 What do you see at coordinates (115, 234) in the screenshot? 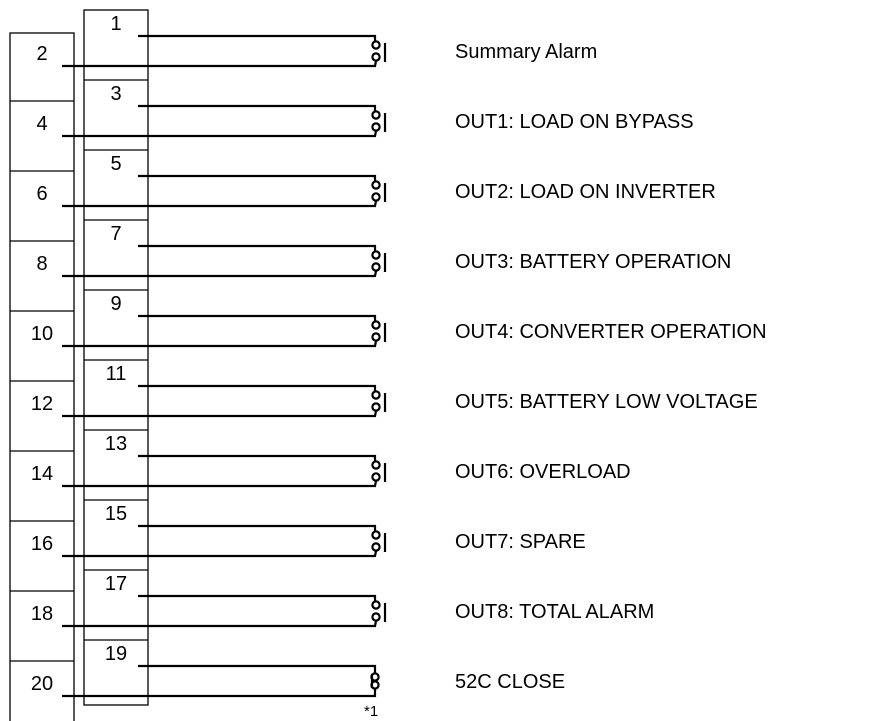
I see `terminal-number-odd: 7` at bounding box center [115, 234].